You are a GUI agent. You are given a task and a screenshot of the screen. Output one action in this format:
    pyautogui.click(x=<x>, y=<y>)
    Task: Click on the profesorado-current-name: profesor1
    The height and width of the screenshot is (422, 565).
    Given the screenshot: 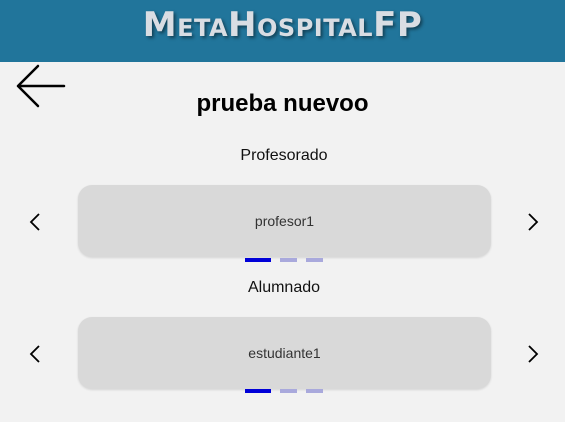 What is the action you would take?
    pyautogui.click(x=284, y=221)
    